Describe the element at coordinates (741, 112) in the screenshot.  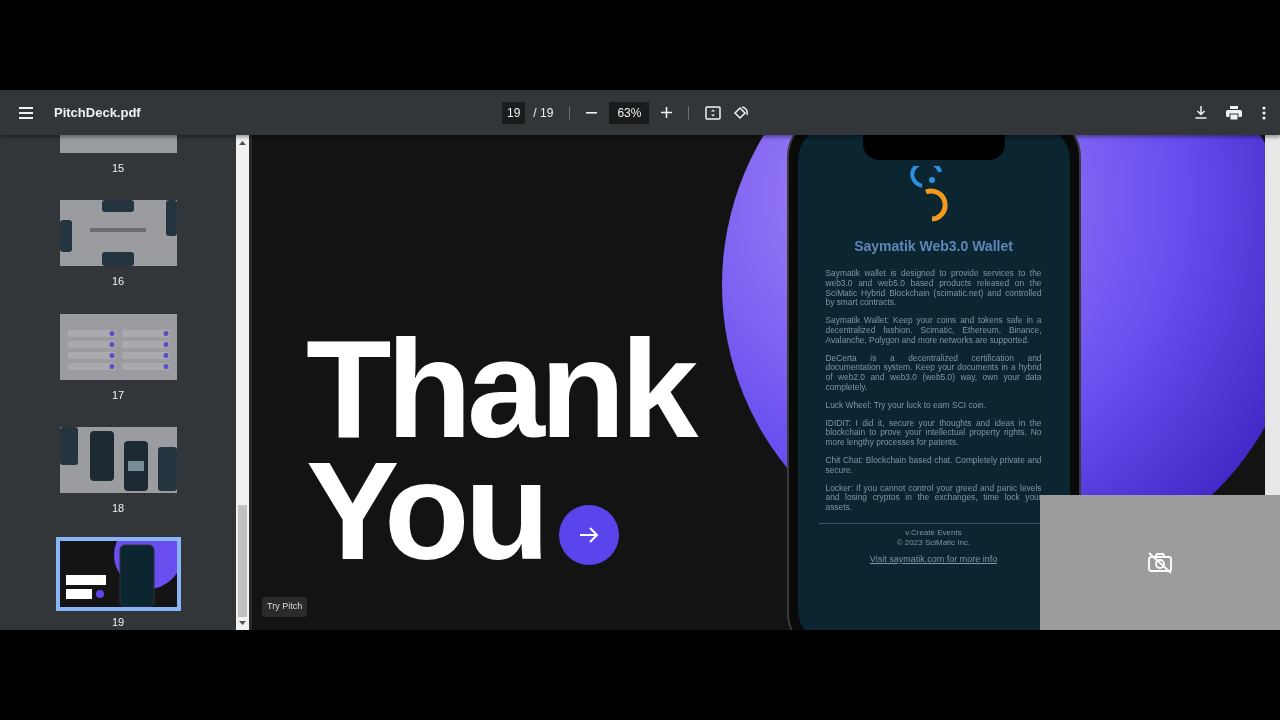
I see `rotate-icon` at that location.